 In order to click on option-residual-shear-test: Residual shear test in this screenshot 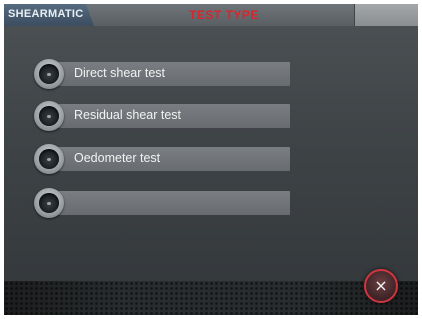, I will do `click(161, 116)`.